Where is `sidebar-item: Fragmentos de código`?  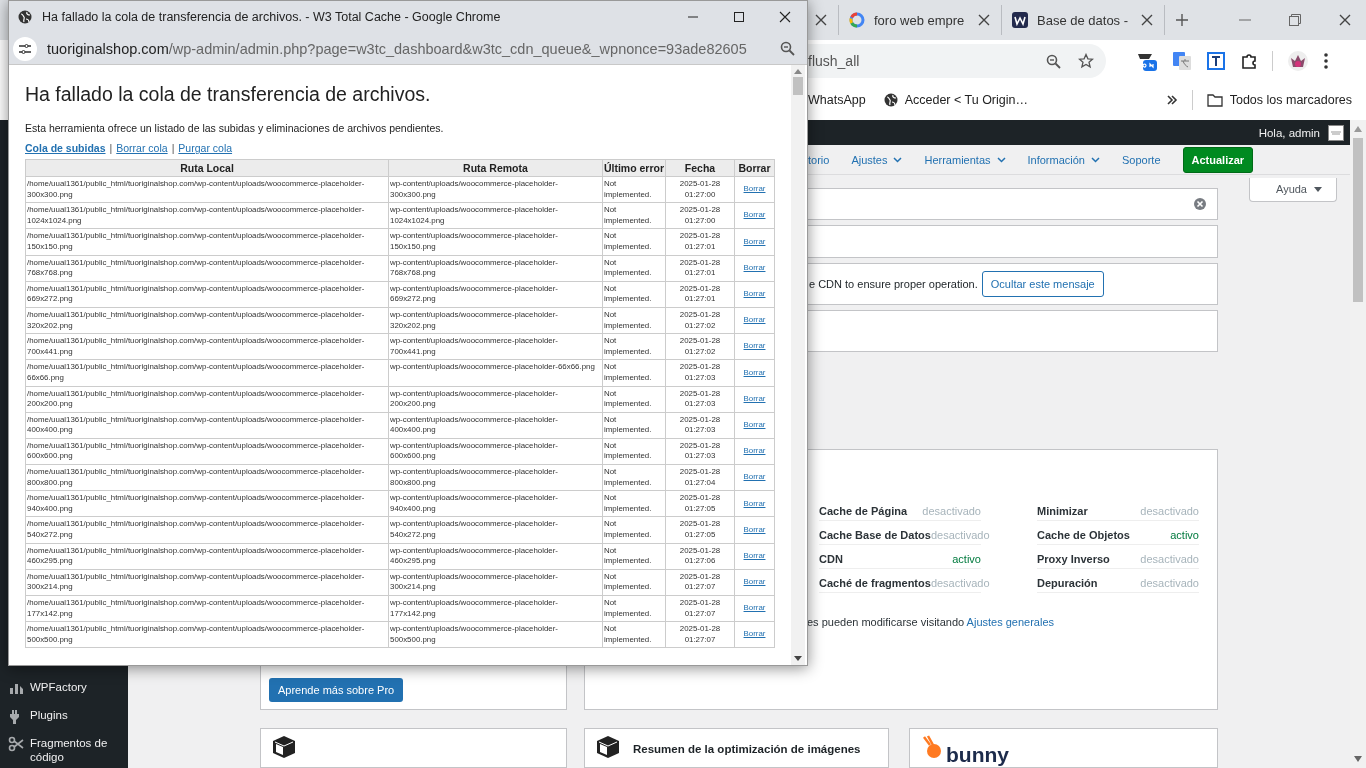
sidebar-item: Fragmentos de código is located at coordinates (64, 749).